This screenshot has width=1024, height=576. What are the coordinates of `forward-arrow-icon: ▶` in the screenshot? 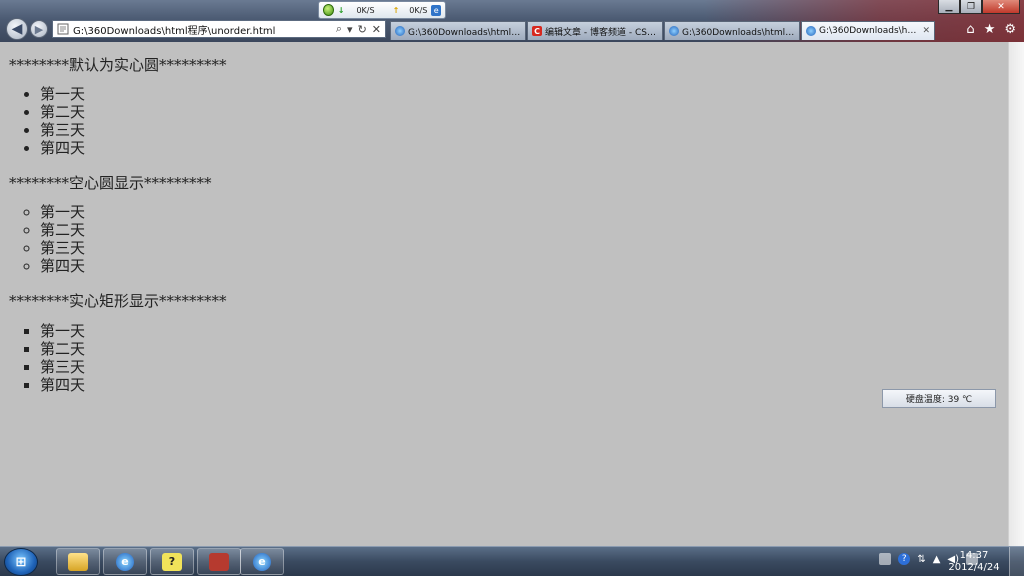 It's located at (39, 29).